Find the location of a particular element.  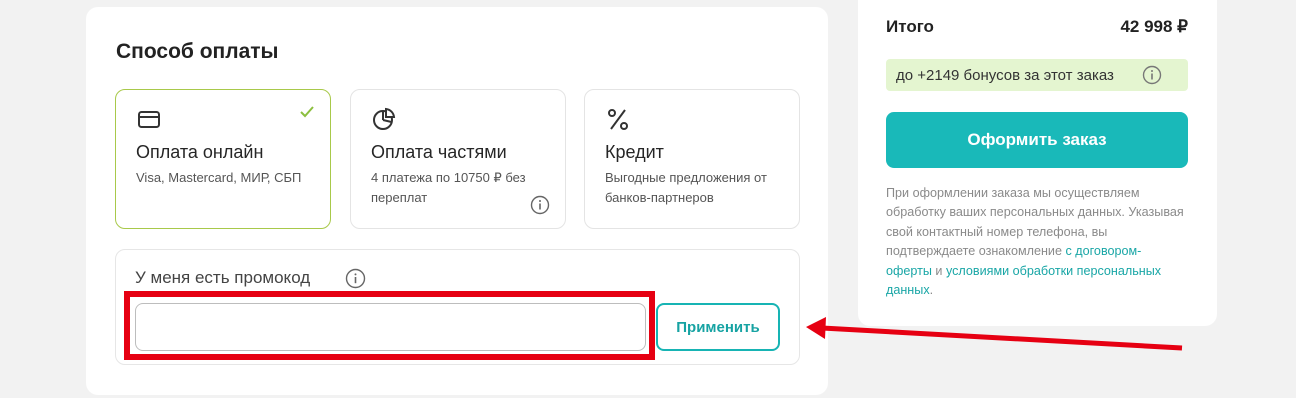

payment-option-label: Оплата частями is located at coordinates (439, 152).